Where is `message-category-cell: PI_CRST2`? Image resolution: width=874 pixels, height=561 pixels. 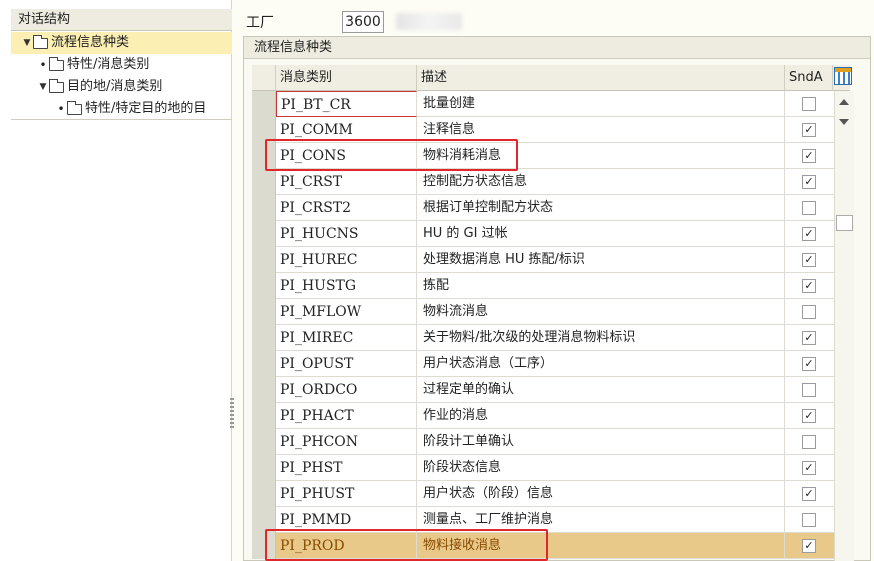 message-category-cell: PI_CRST2 is located at coordinates (346, 208).